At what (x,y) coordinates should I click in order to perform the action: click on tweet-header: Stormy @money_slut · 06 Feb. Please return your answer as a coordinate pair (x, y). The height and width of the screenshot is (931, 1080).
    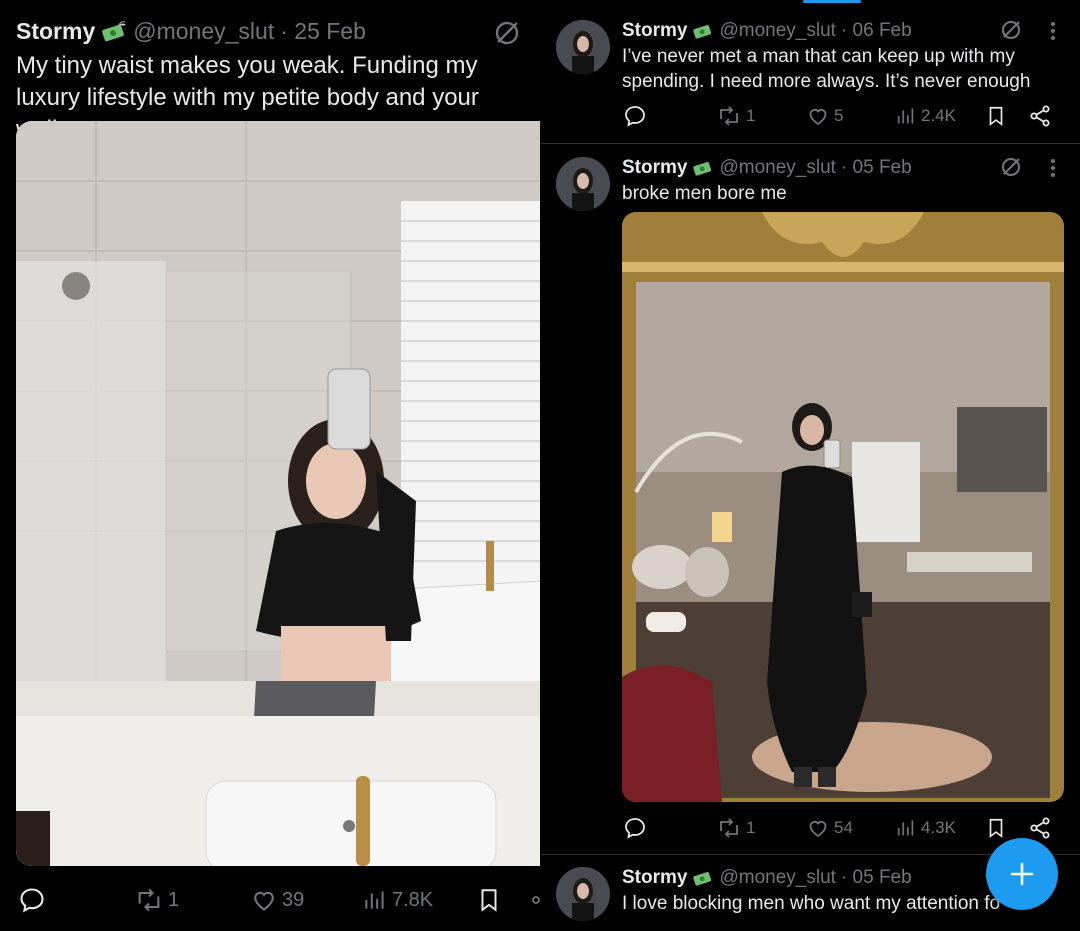
    Looking at the image, I should click on (767, 31).